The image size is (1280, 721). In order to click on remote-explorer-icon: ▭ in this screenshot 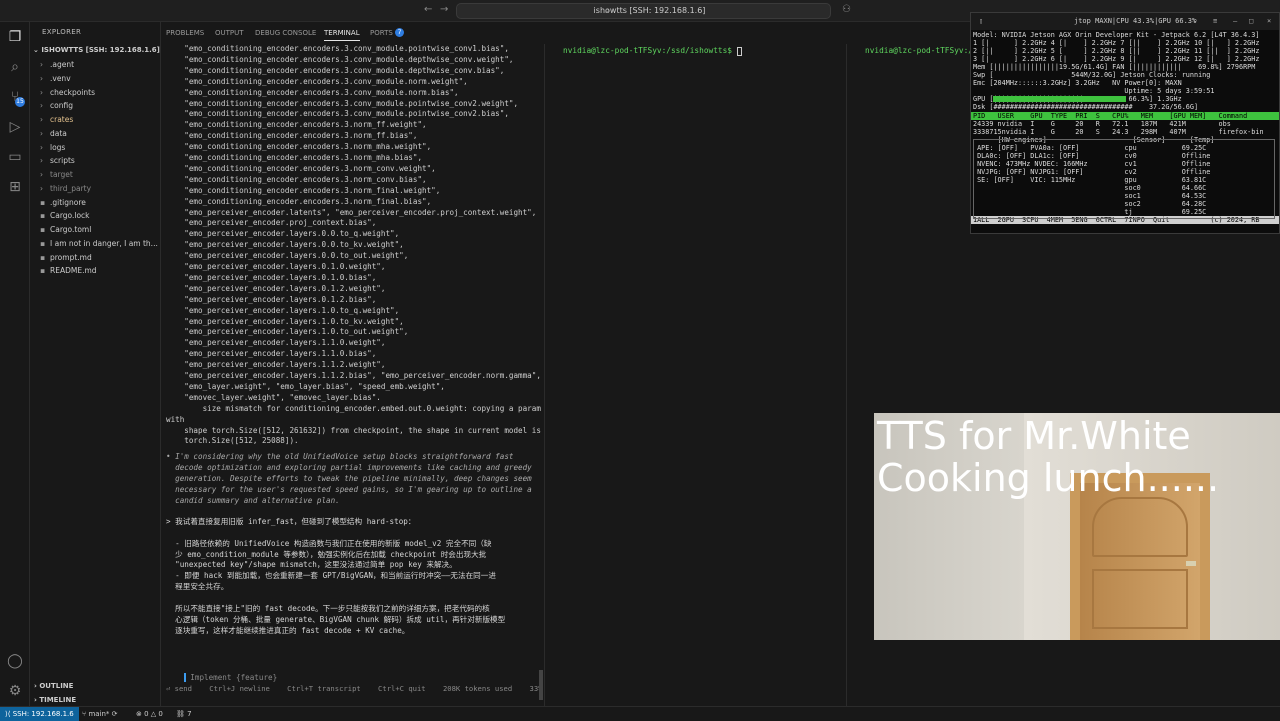, I will do `click(15, 157)`.